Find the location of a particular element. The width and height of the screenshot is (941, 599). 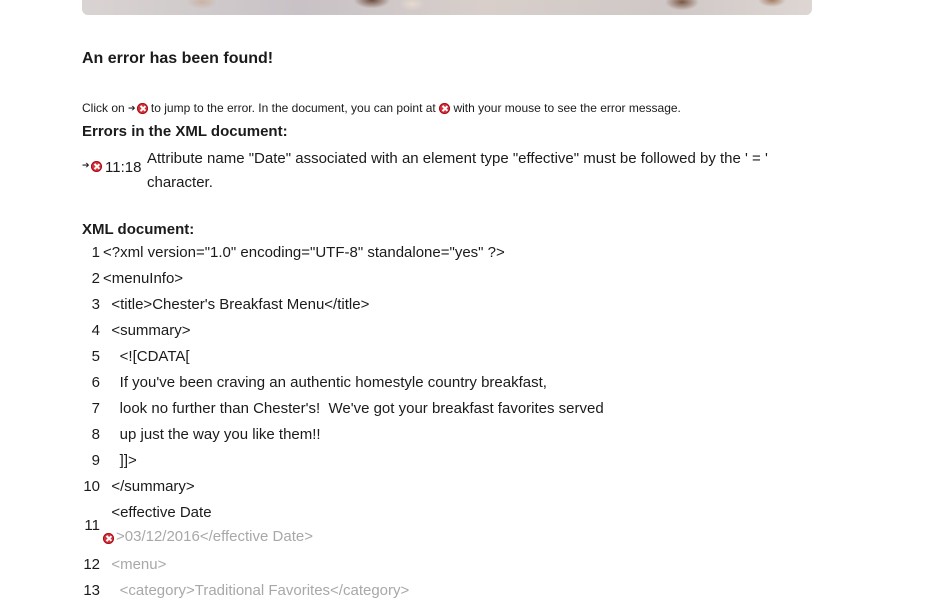

error-marker-icon is located at coordinates (108, 538).